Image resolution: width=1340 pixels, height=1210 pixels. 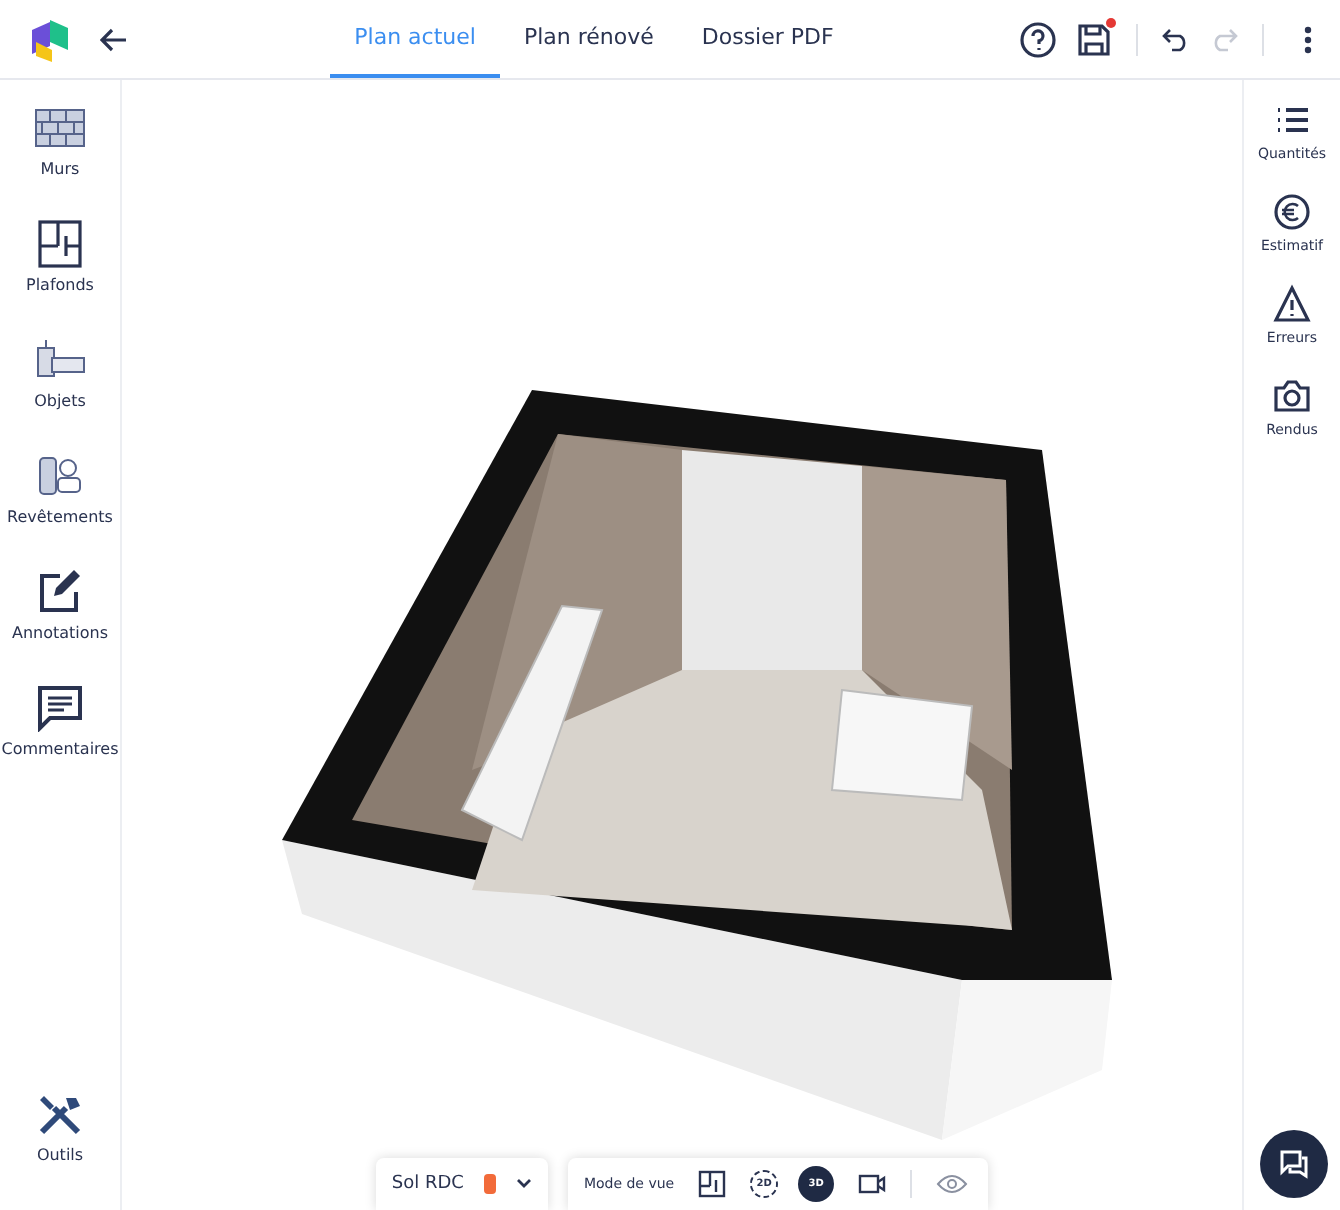 I want to click on undo-icon, so click(x=1176, y=39).